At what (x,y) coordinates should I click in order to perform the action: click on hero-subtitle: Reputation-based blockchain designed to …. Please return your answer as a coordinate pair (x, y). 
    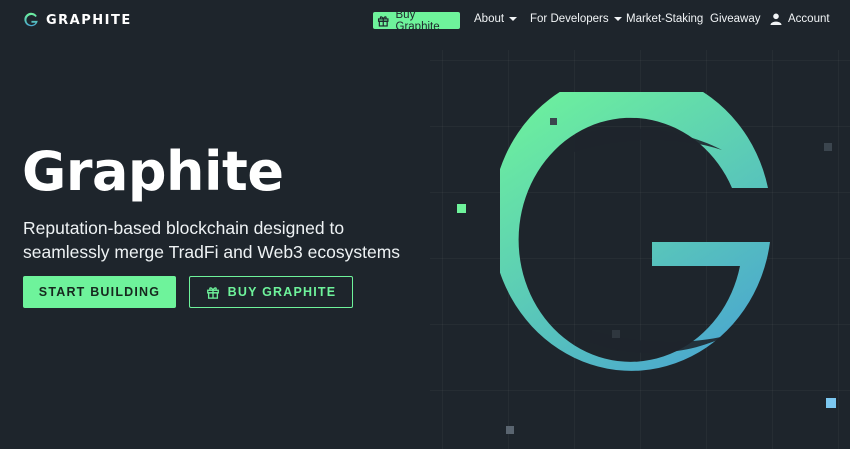
    Looking at the image, I should click on (212, 240).